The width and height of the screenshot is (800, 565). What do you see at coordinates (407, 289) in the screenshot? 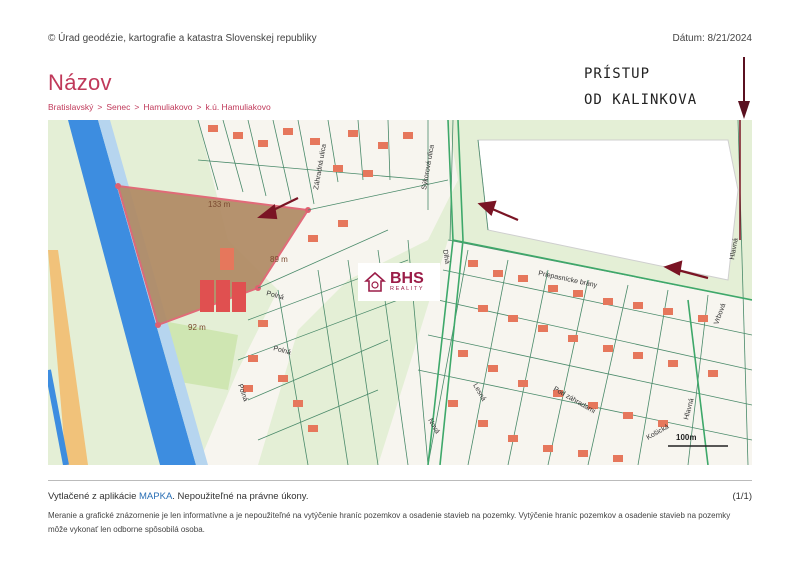
I see `logo-sub: REALITY` at bounding box center [407, 289].